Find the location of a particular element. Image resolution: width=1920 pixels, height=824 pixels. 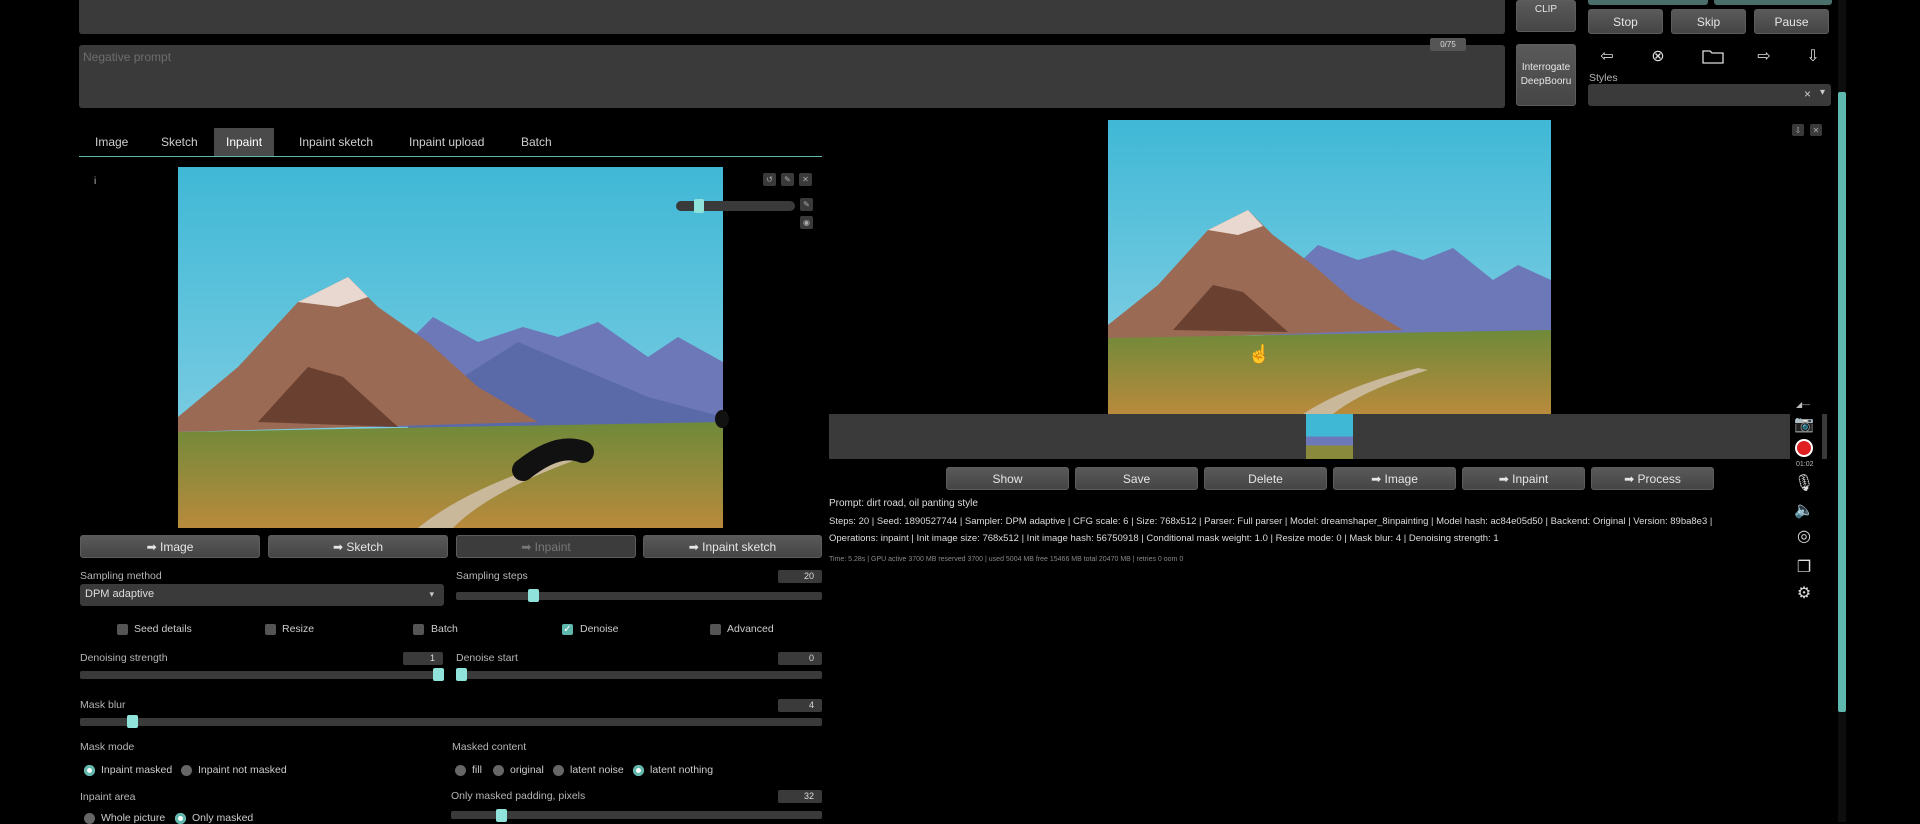

tab-inpaint: Inpaint is located at coordinates (244, 142).